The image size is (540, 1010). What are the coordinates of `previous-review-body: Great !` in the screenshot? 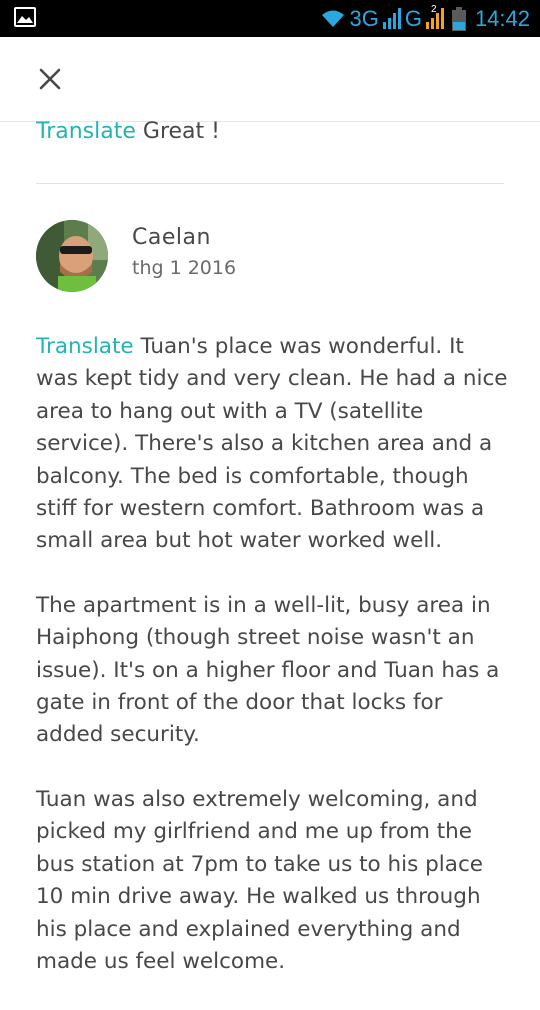 It's located at (177, 131).